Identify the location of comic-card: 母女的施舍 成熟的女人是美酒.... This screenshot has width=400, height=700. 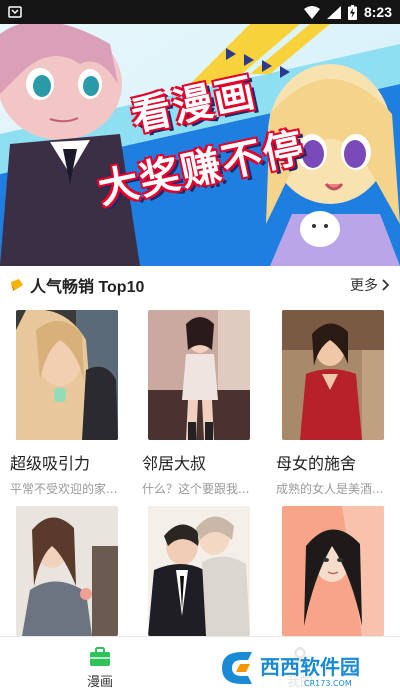
(333, 403).